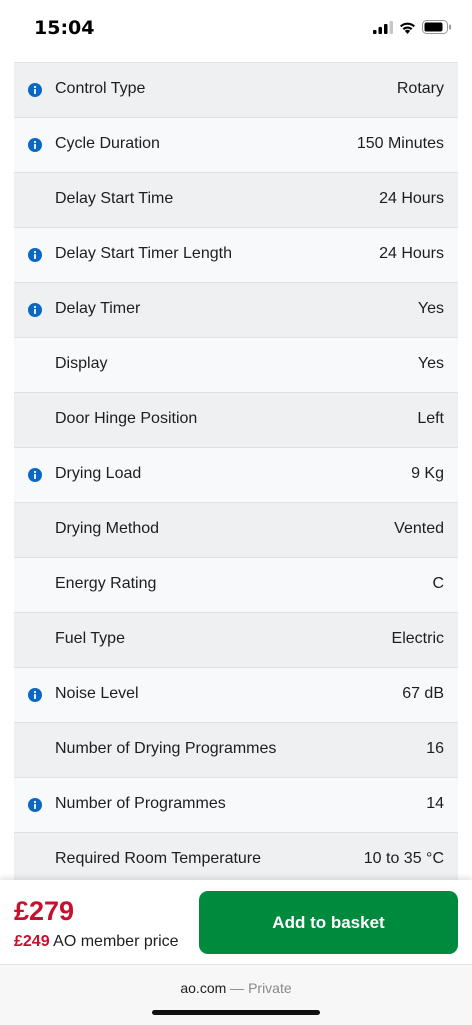 This screenshot has width=472, height=1025. What do you see at coordinates (236, 419) in the screenshot?
I see `spec-row: Door Hinge Position Left` at bounding box center [236, 419].